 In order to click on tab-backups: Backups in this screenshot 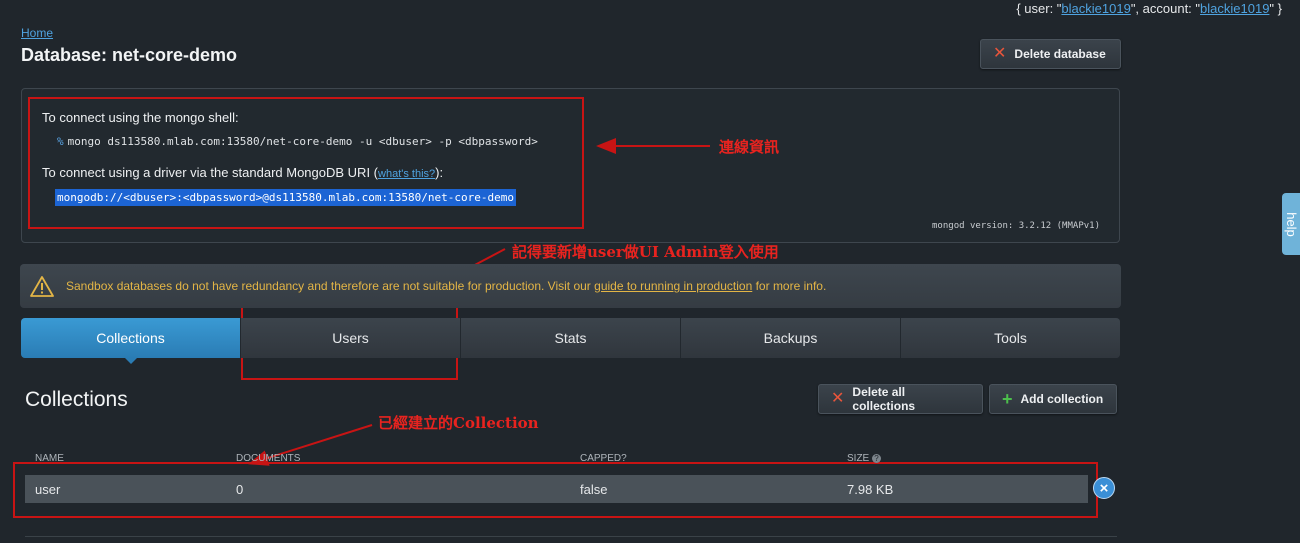, I will do `click(790, 338)`.